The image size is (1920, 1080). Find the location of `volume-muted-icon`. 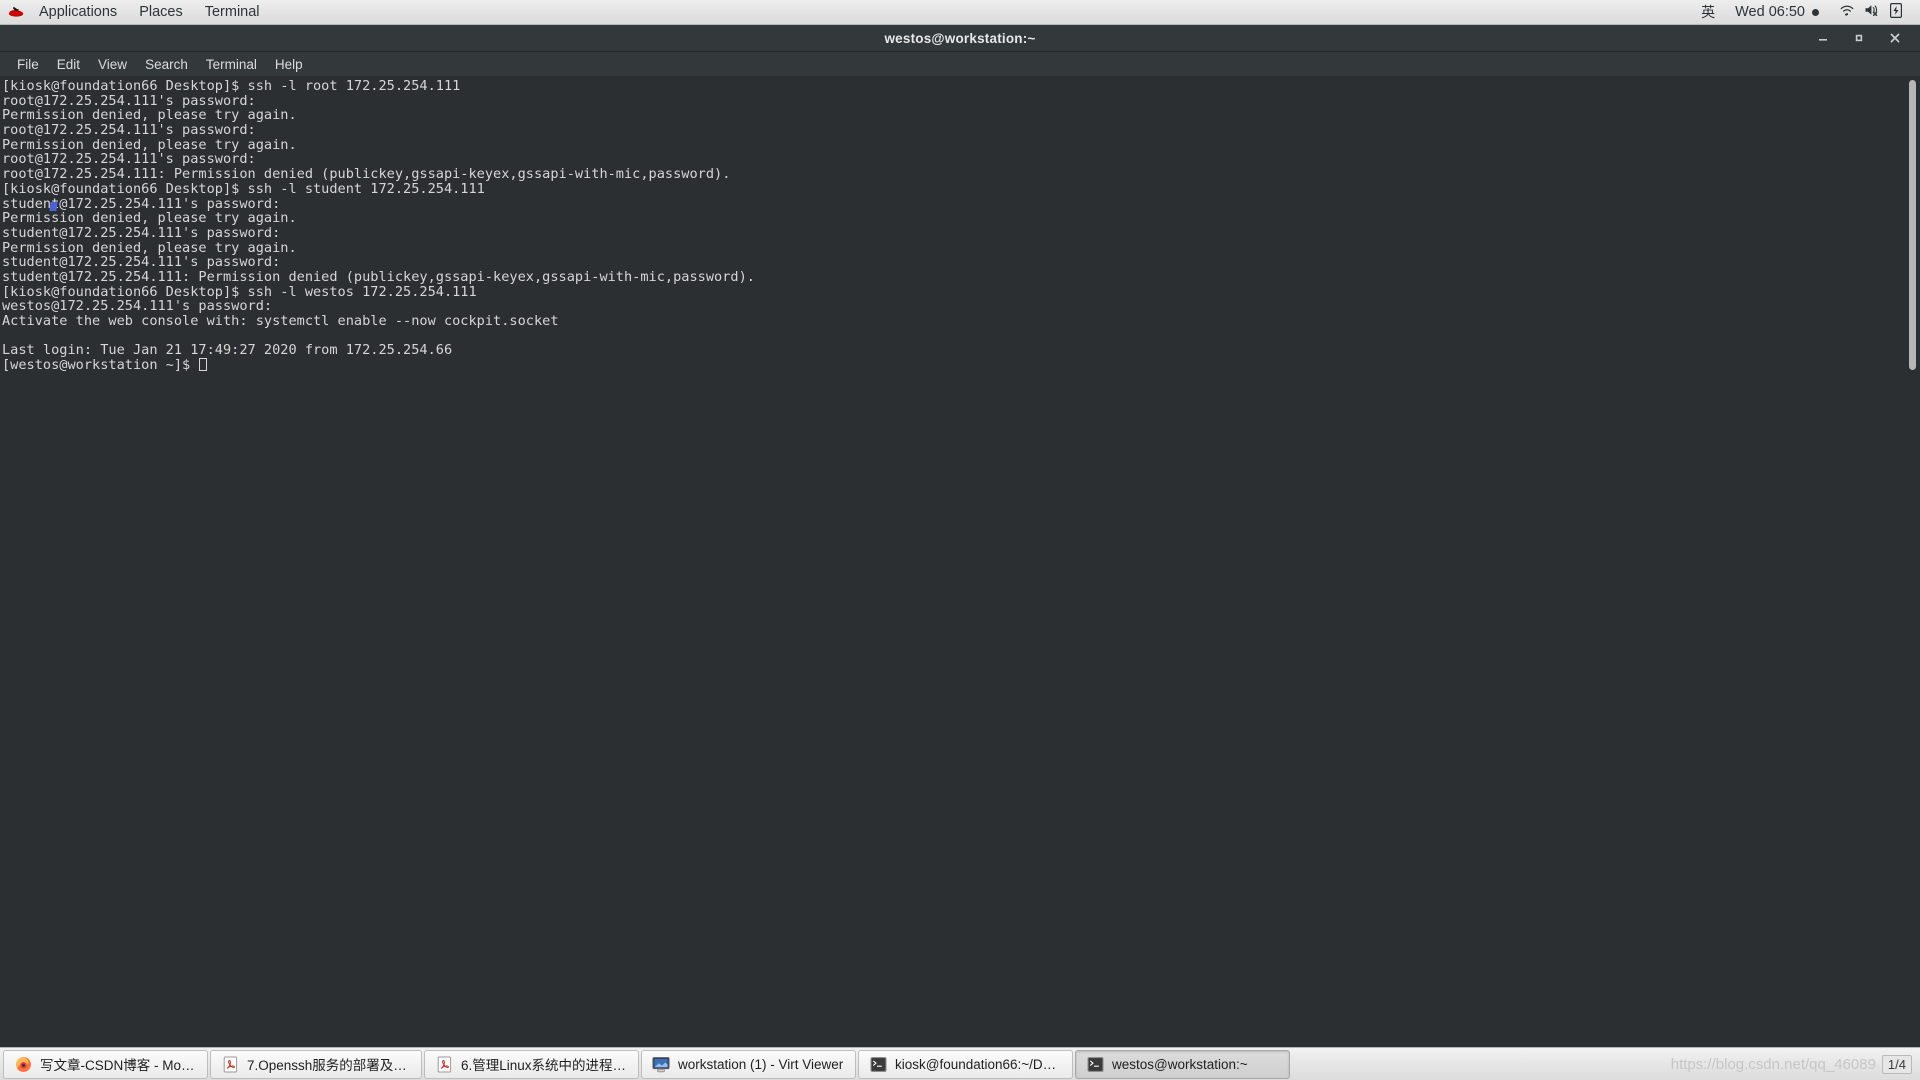

volume-muted-icon is located at coordinates (1872, 12).